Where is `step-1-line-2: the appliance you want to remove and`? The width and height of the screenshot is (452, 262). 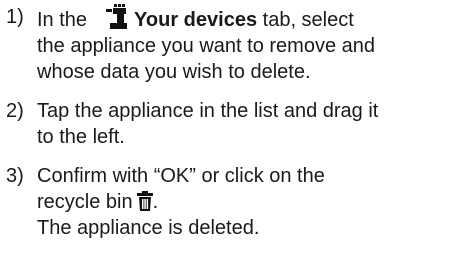
step-1-line-2: the appliance you want to remove and is located at coordinates (206, 46).